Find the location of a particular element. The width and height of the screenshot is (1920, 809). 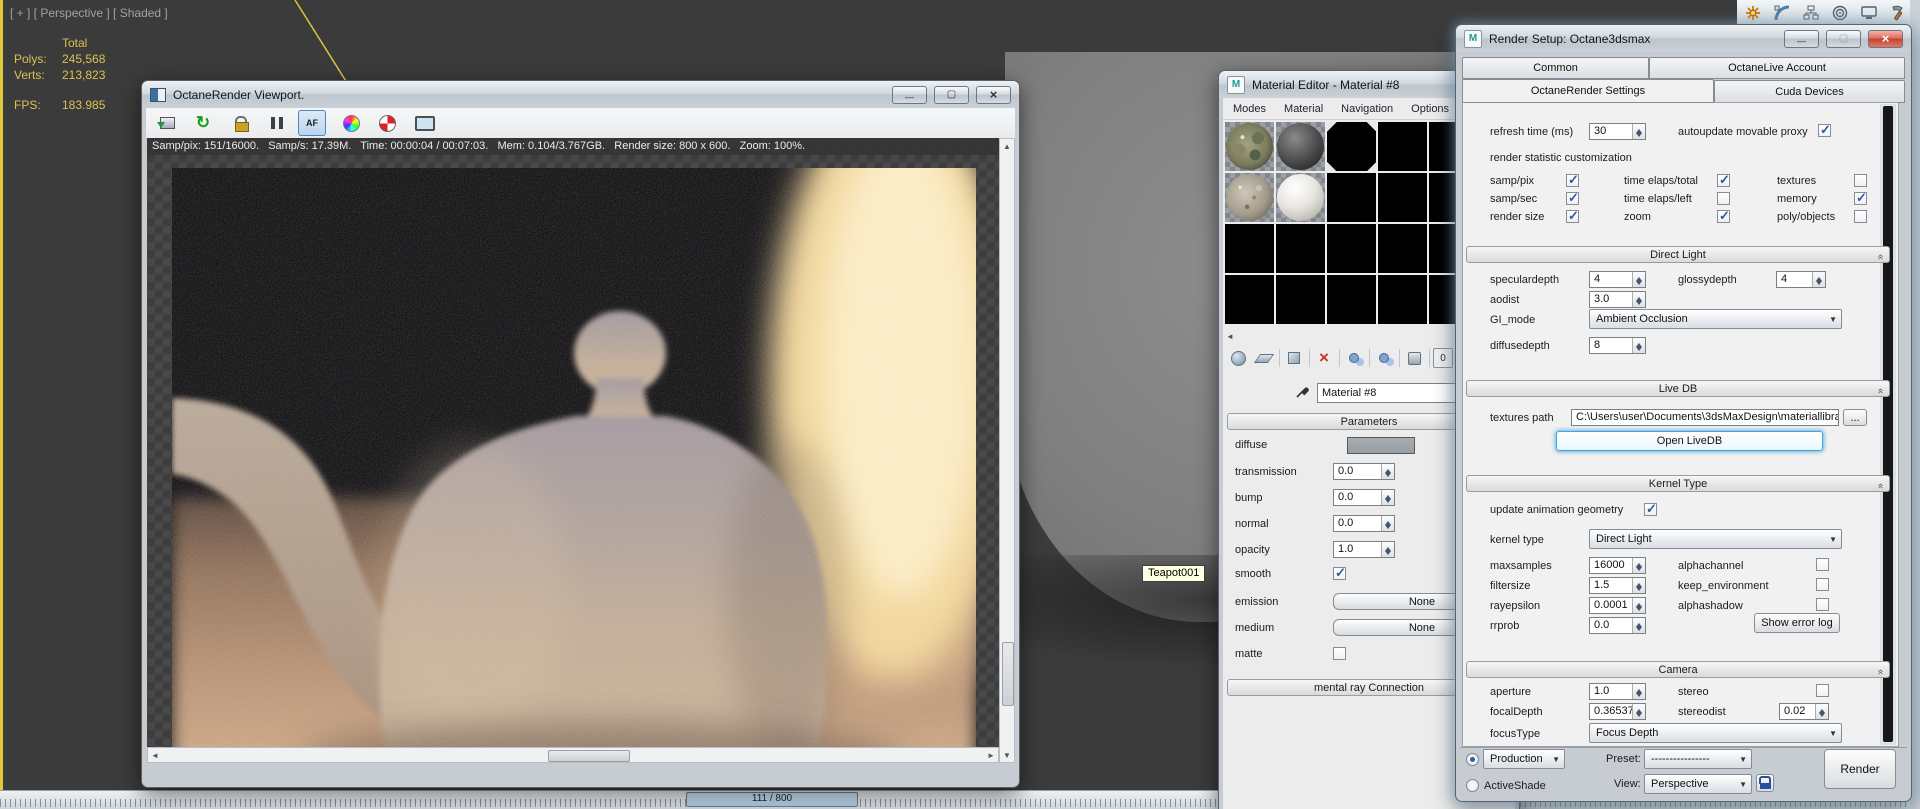

smooth-checkbox is located at coordinates (1339, 573).